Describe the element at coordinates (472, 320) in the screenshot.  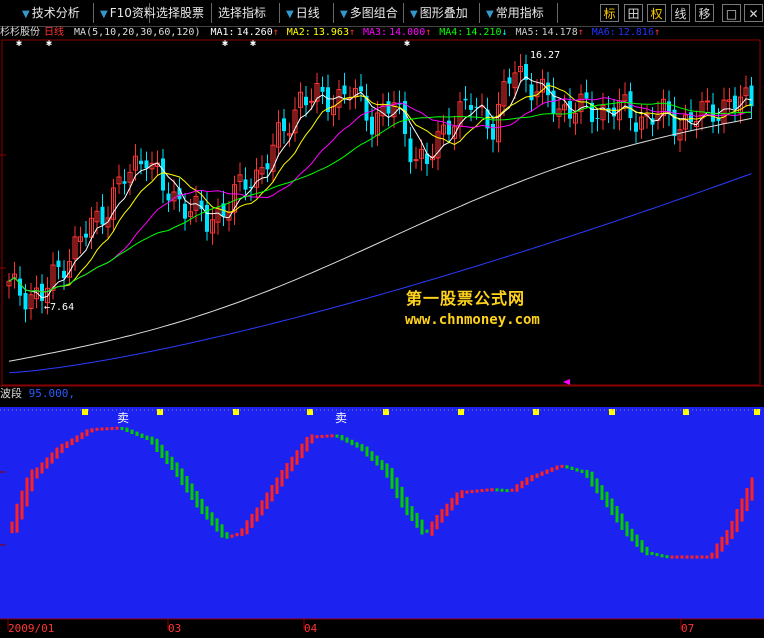
I see `watermark-url: www.chnmoney.com` at that location.